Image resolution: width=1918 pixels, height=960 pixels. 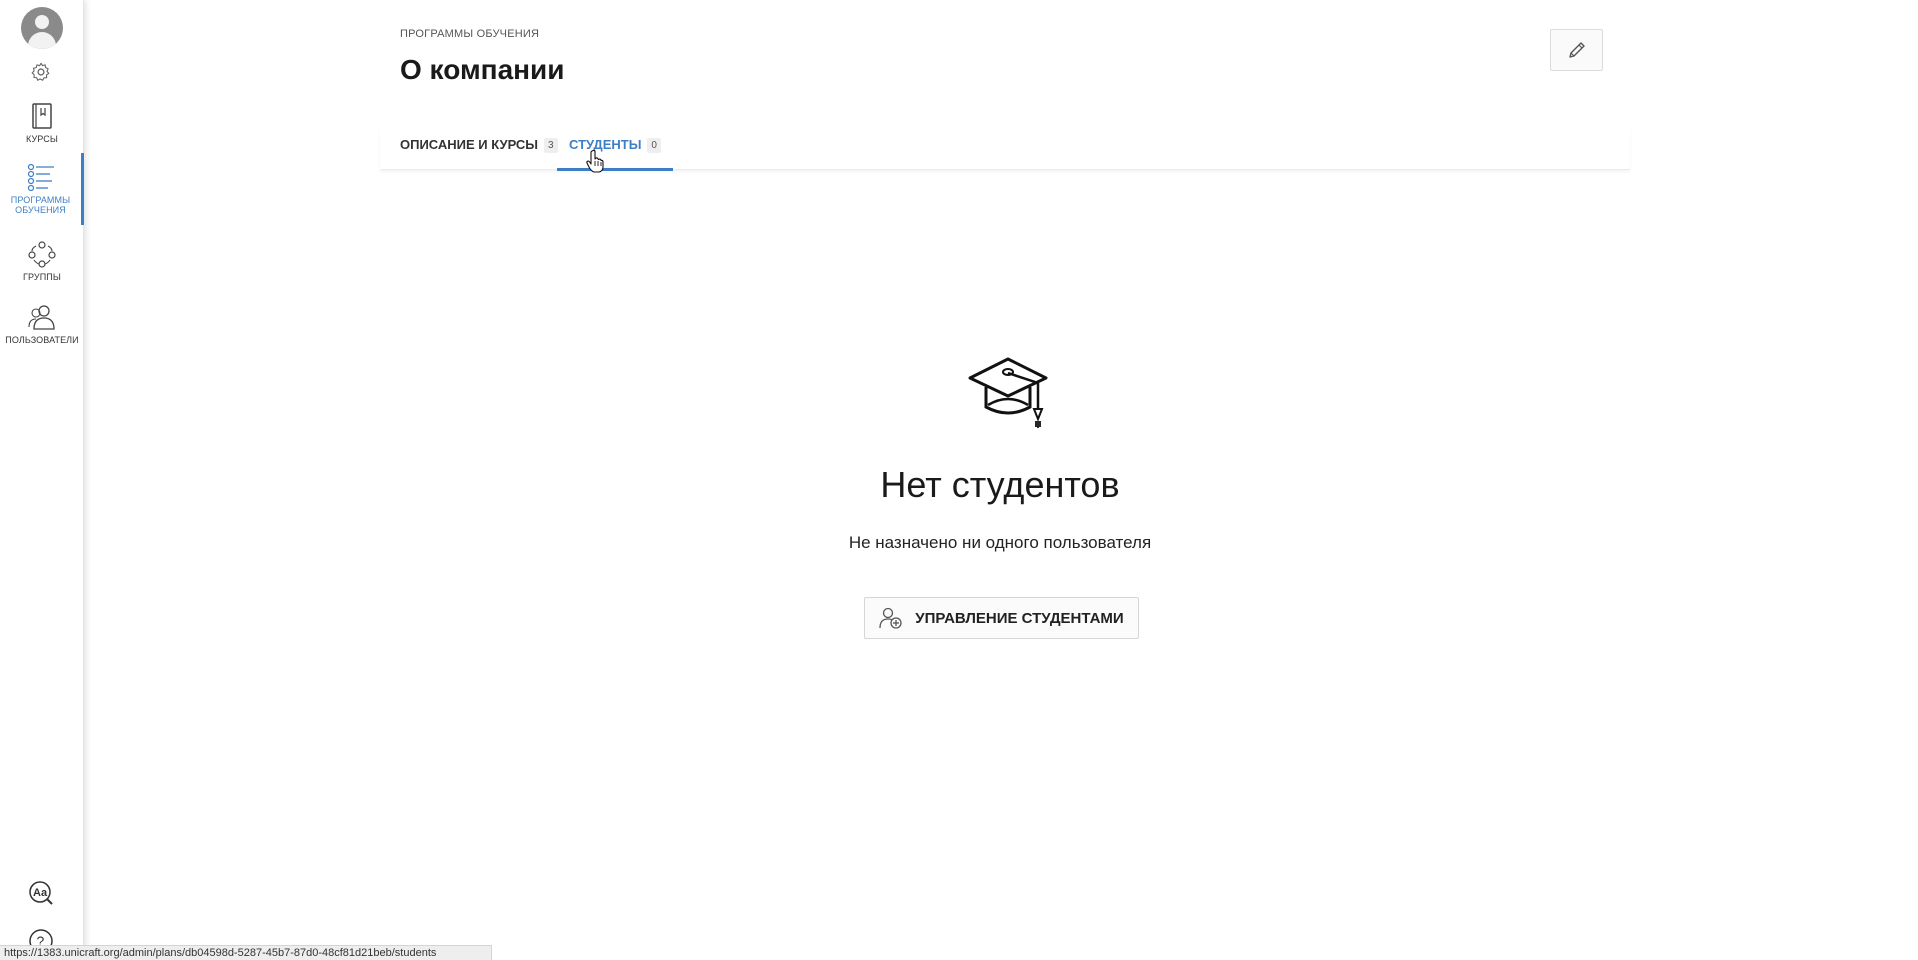 I want to click on book-icon, so click(x=42, y=116).